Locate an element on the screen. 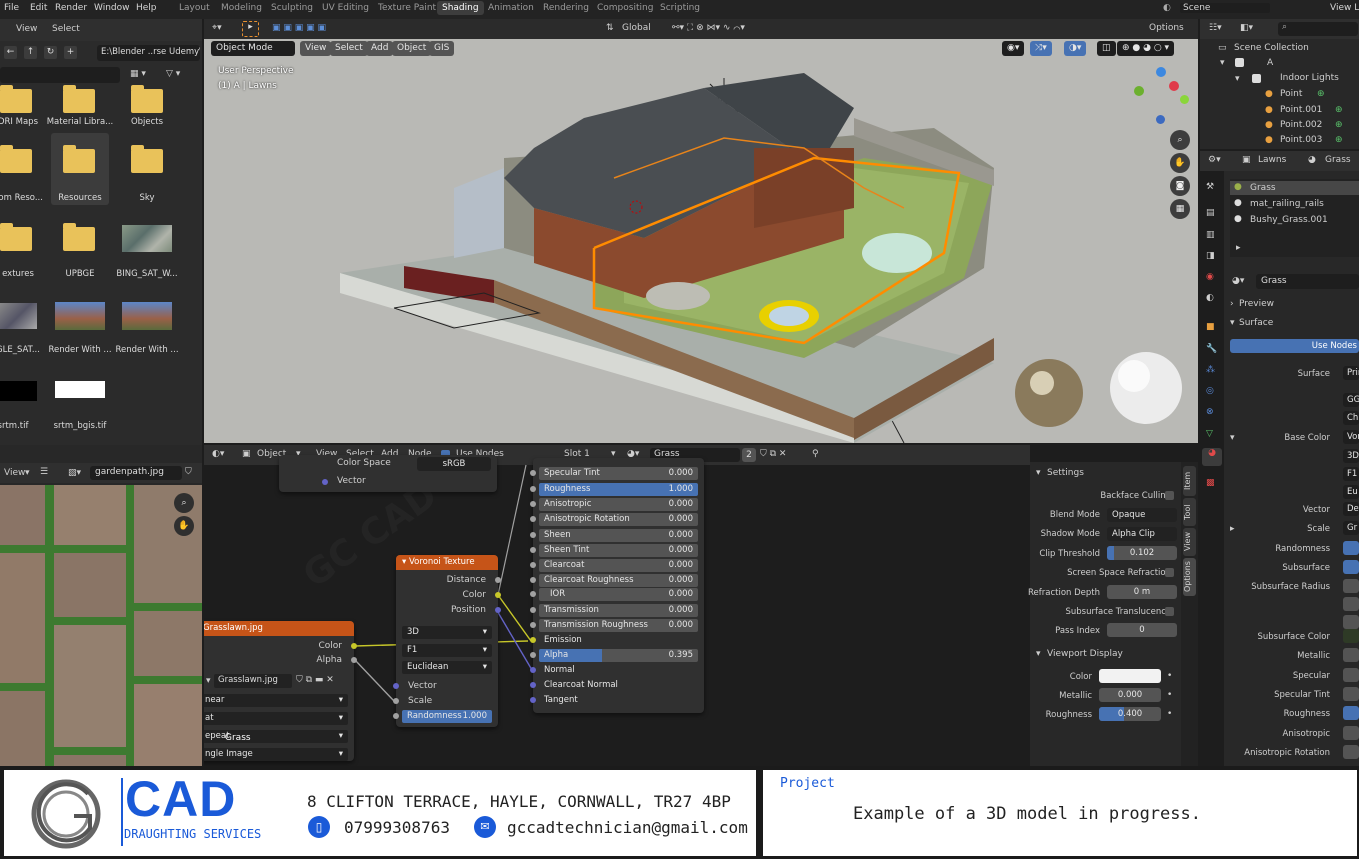  menu-render: Render is located at coordinates (71, 8).